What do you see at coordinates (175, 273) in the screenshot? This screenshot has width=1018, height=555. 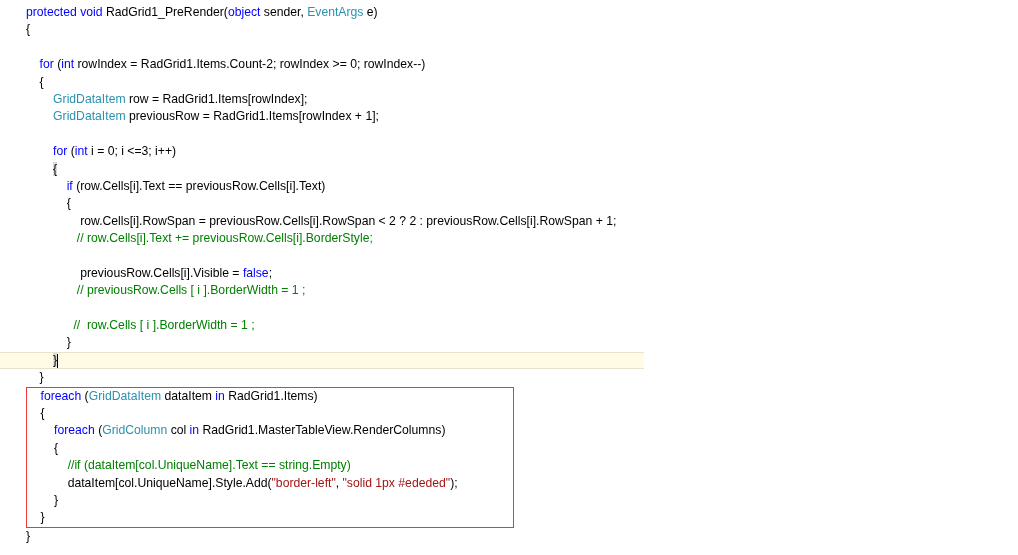 I see `code-line: previousRow.Cells[i].Visible = false;` at bounding box center [175, 273].